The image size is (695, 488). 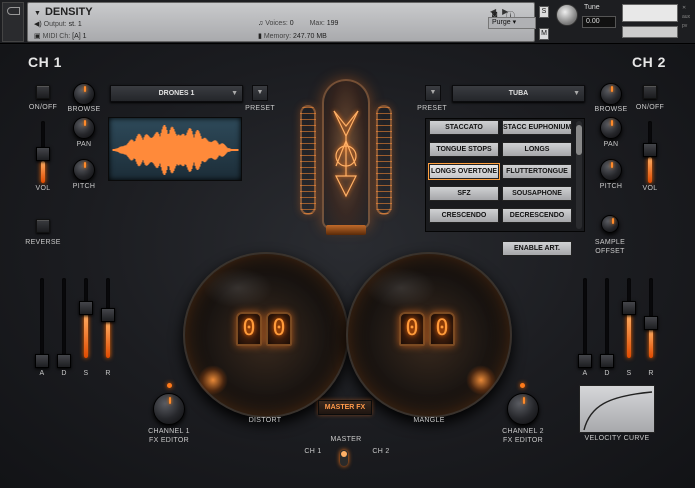 What do you see at coordinates (108, 373) in the screenshot?
I see `ch1-adsr-label: R` at bounding box center [108, 373].